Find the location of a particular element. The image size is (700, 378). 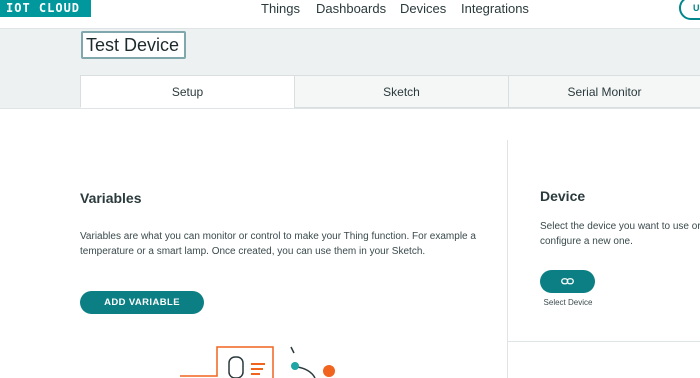

user-avatar-button: U is located at coordinates (689, 10).